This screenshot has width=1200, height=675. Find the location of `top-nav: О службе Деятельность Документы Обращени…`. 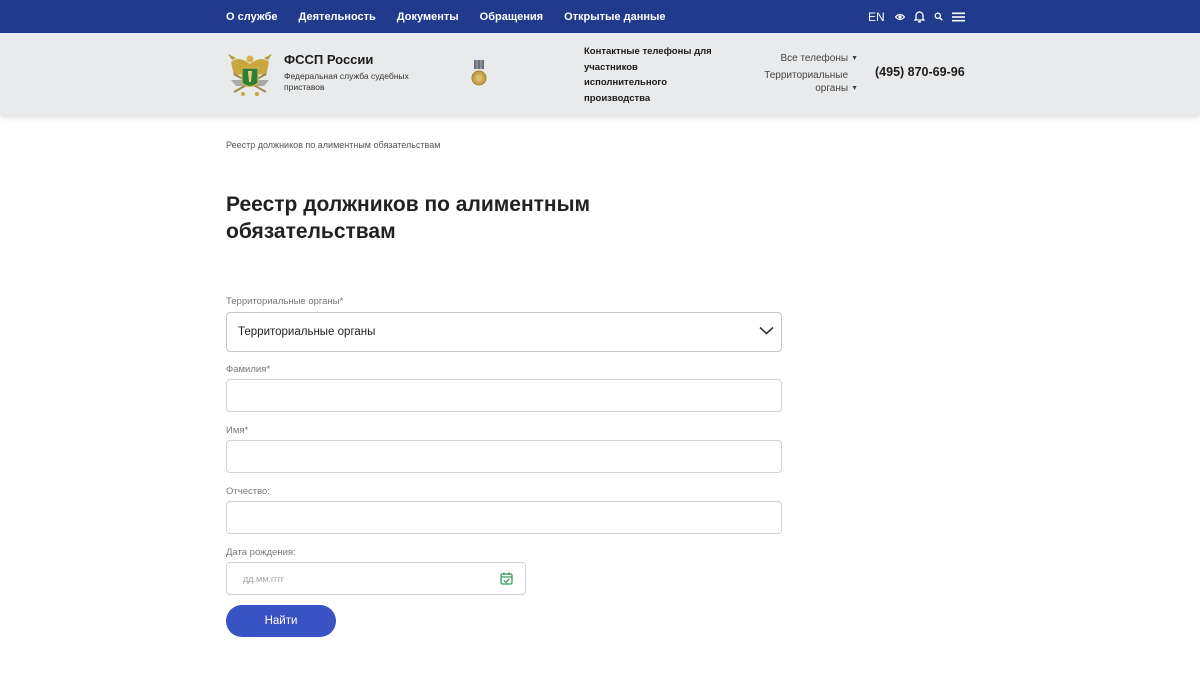

top-nav: О службе Деятельность Документы Обращени… is located at coordinates (456, 16).